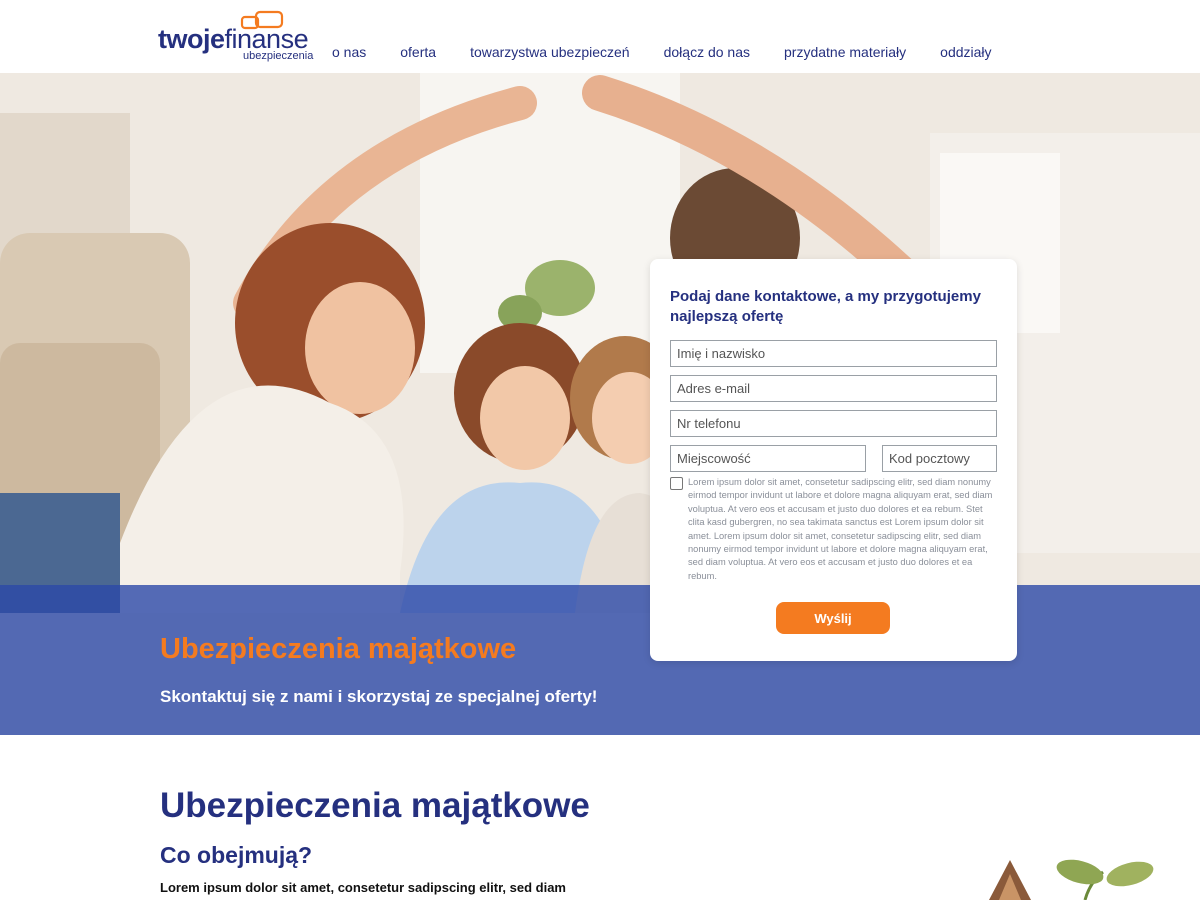  I want to click on email-field, so click(833, 388).